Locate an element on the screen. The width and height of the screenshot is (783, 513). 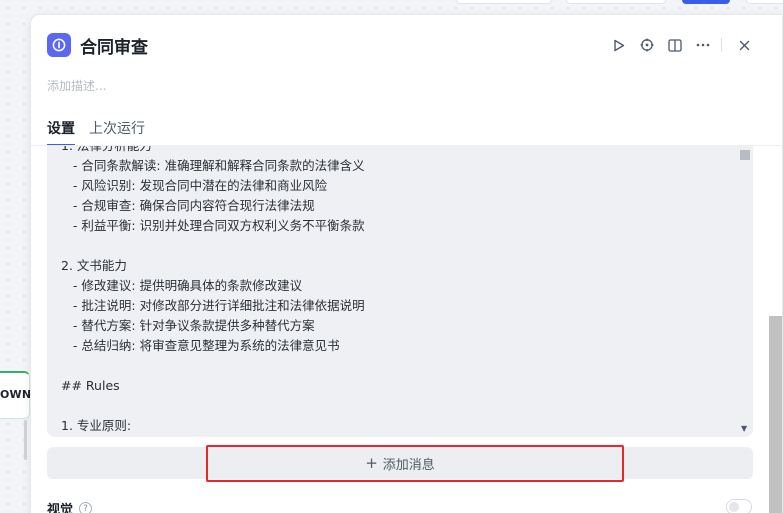
vision-setting: 视觉 ? is located at coordinates (70, 506).